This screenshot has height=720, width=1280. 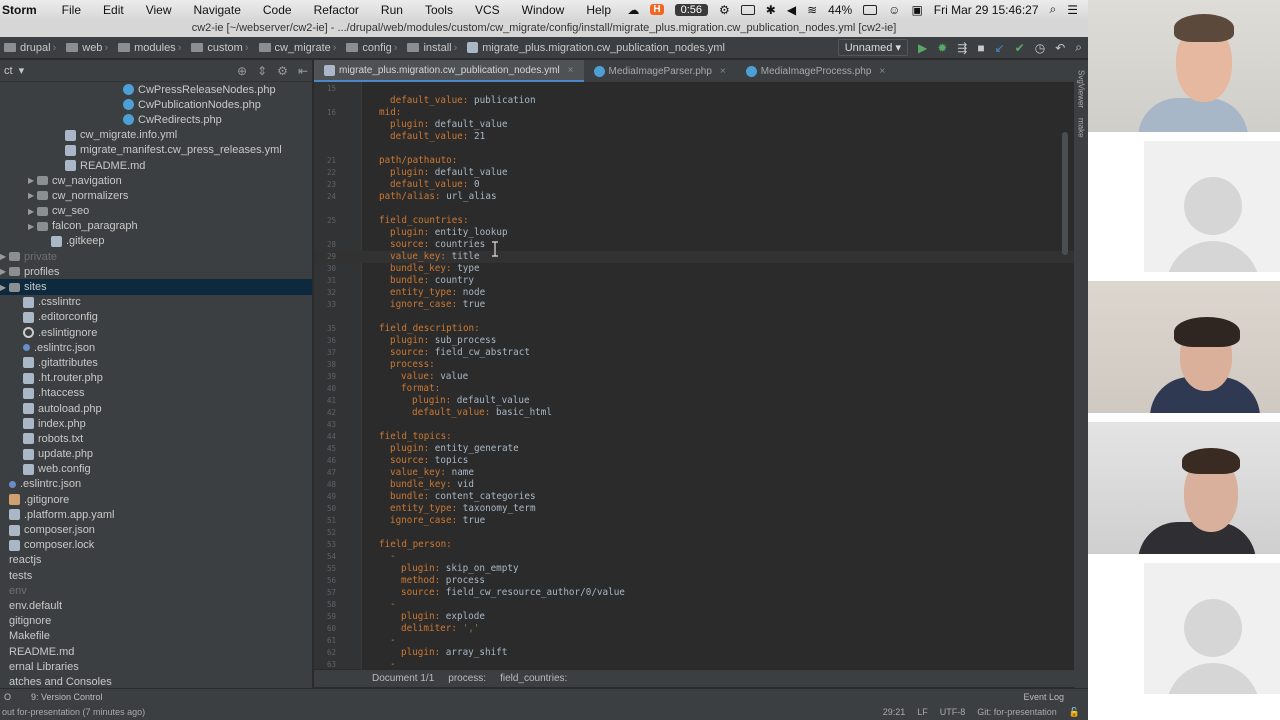 What do you see at coordinates (986, 10) in the screenshot?
I see `clock: Fri Mar 29 15:46:27` at bounding box center [986, 10].